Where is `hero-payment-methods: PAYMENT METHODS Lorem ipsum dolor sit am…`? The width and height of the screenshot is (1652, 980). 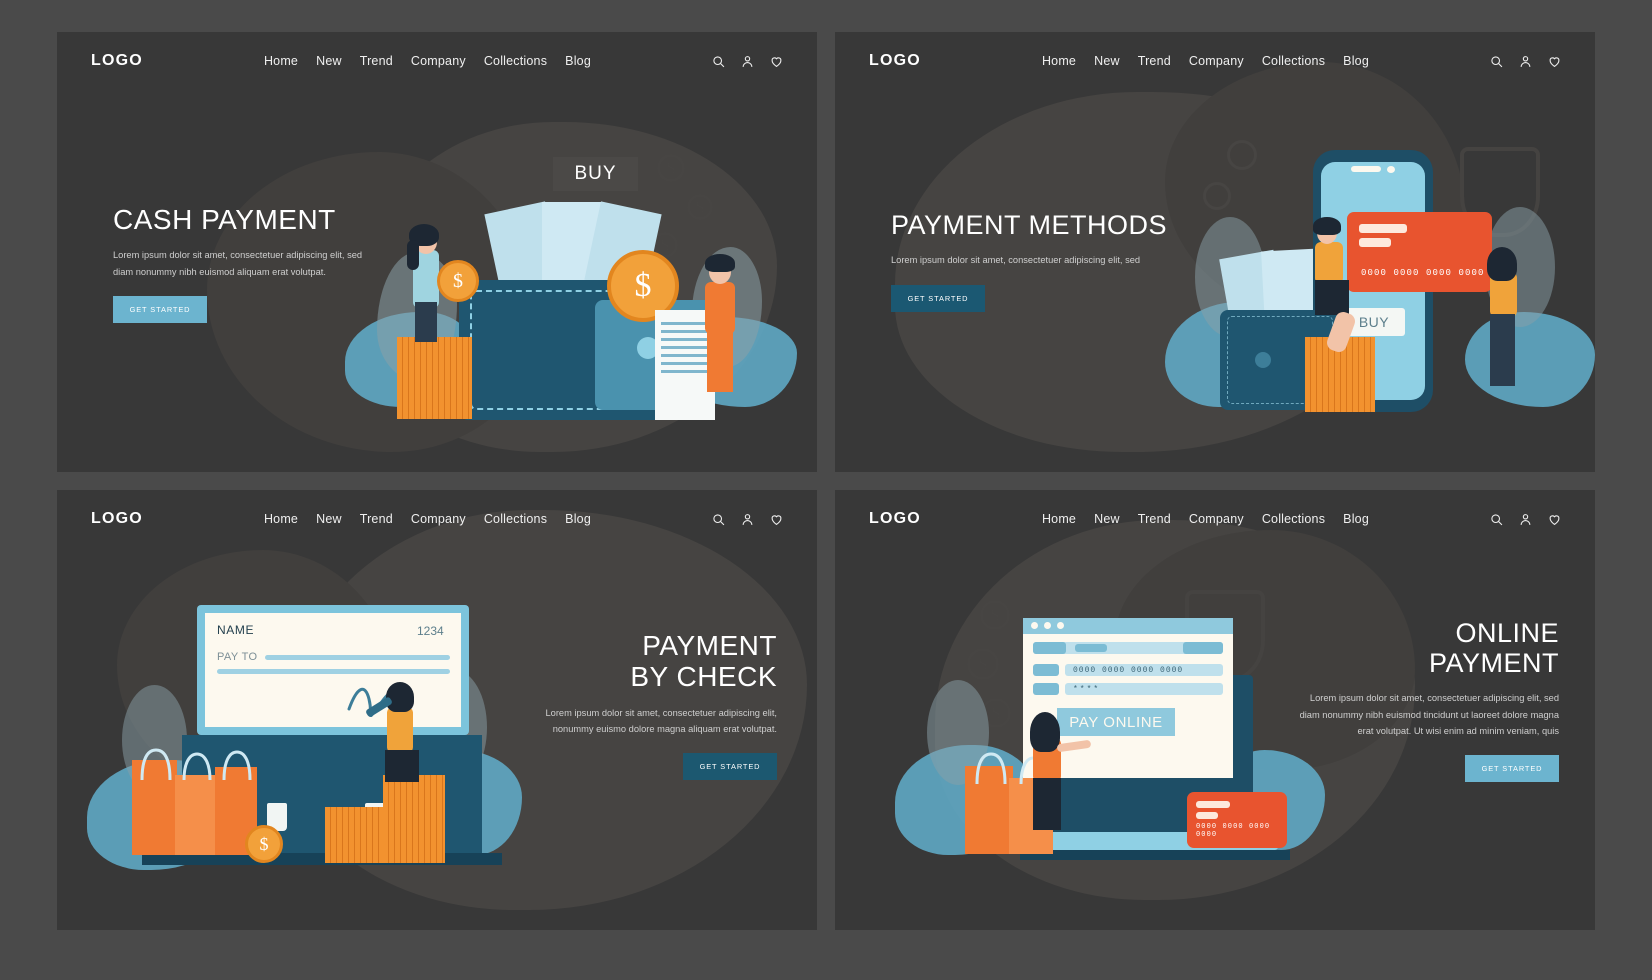 hero-payment-methods: PAYMENT METHODS Lorem ipsum dolor sit am… is located at coordinates (1031, 261).